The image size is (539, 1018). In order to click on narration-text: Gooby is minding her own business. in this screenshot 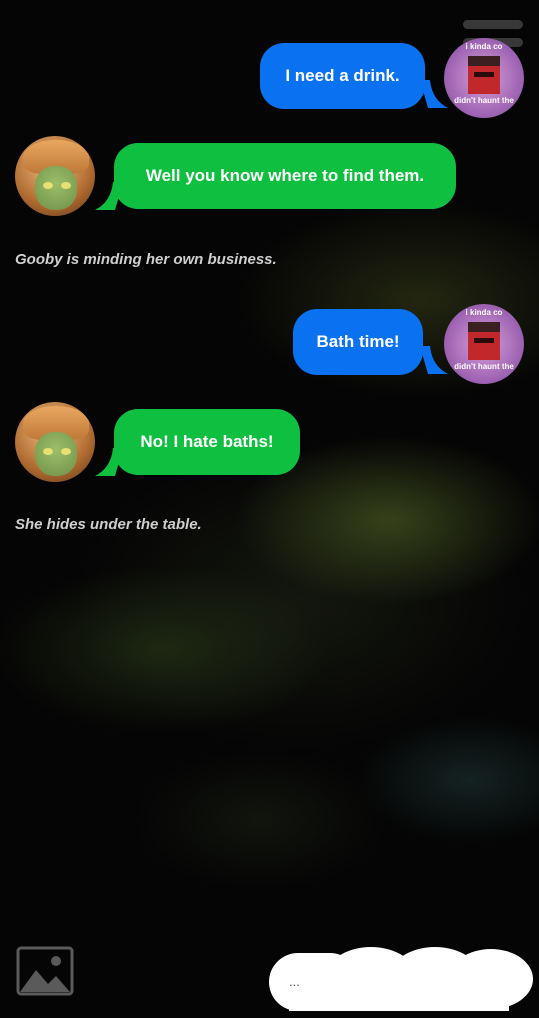, I will do `click(146, 259)`.